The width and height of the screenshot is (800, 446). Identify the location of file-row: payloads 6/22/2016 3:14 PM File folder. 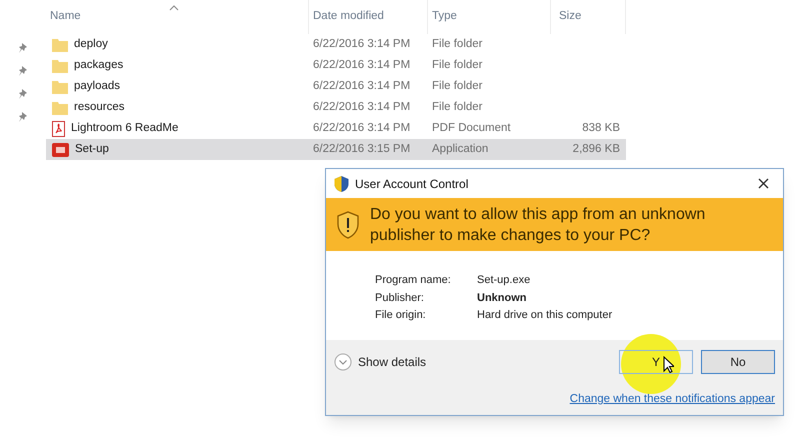
(336, 86).